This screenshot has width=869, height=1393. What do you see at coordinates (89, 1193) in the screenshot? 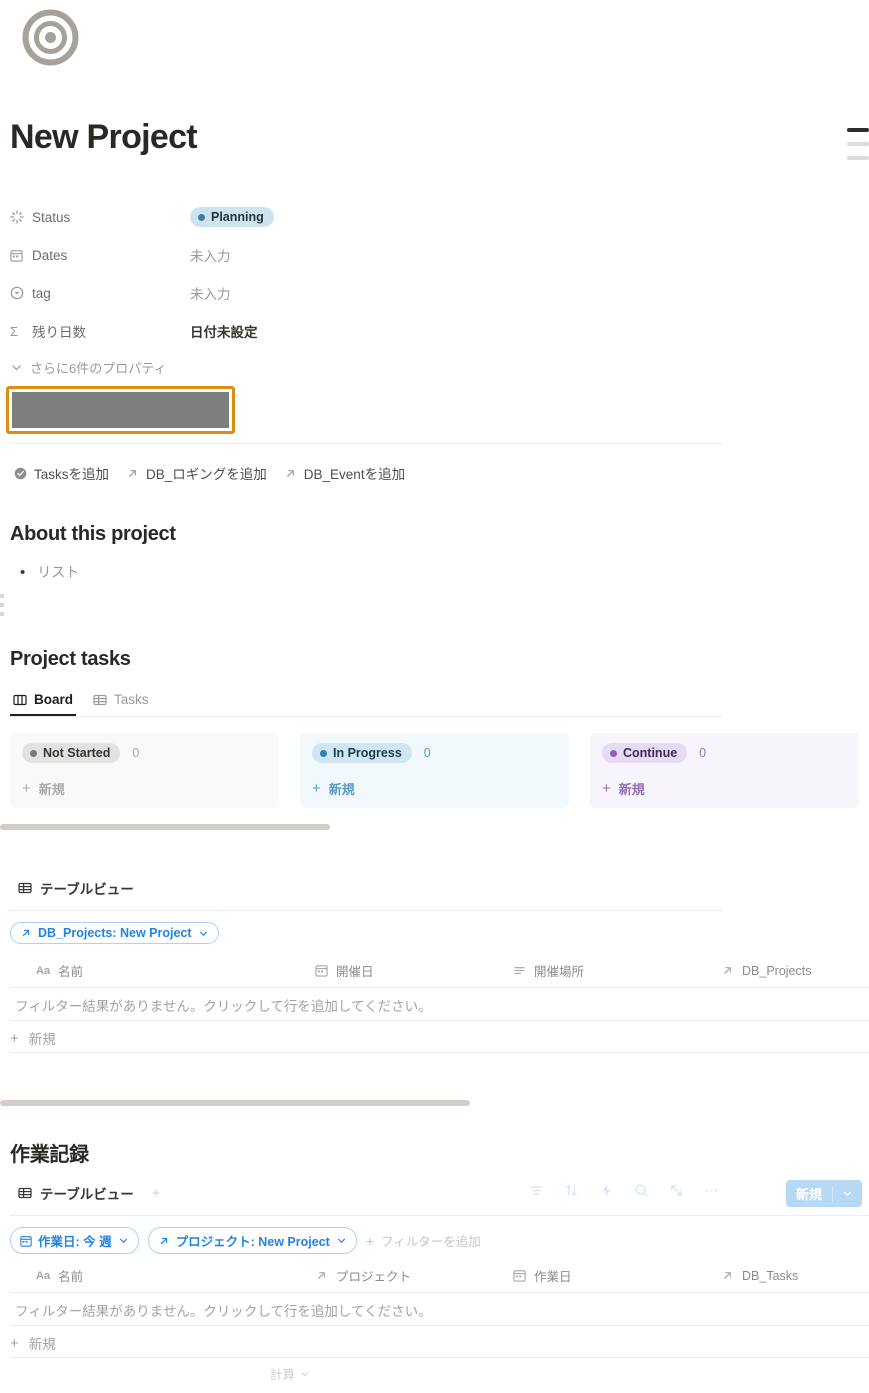
I see `work-log-view-header: テーブルビュー +` at bounding box center [89, 1193].